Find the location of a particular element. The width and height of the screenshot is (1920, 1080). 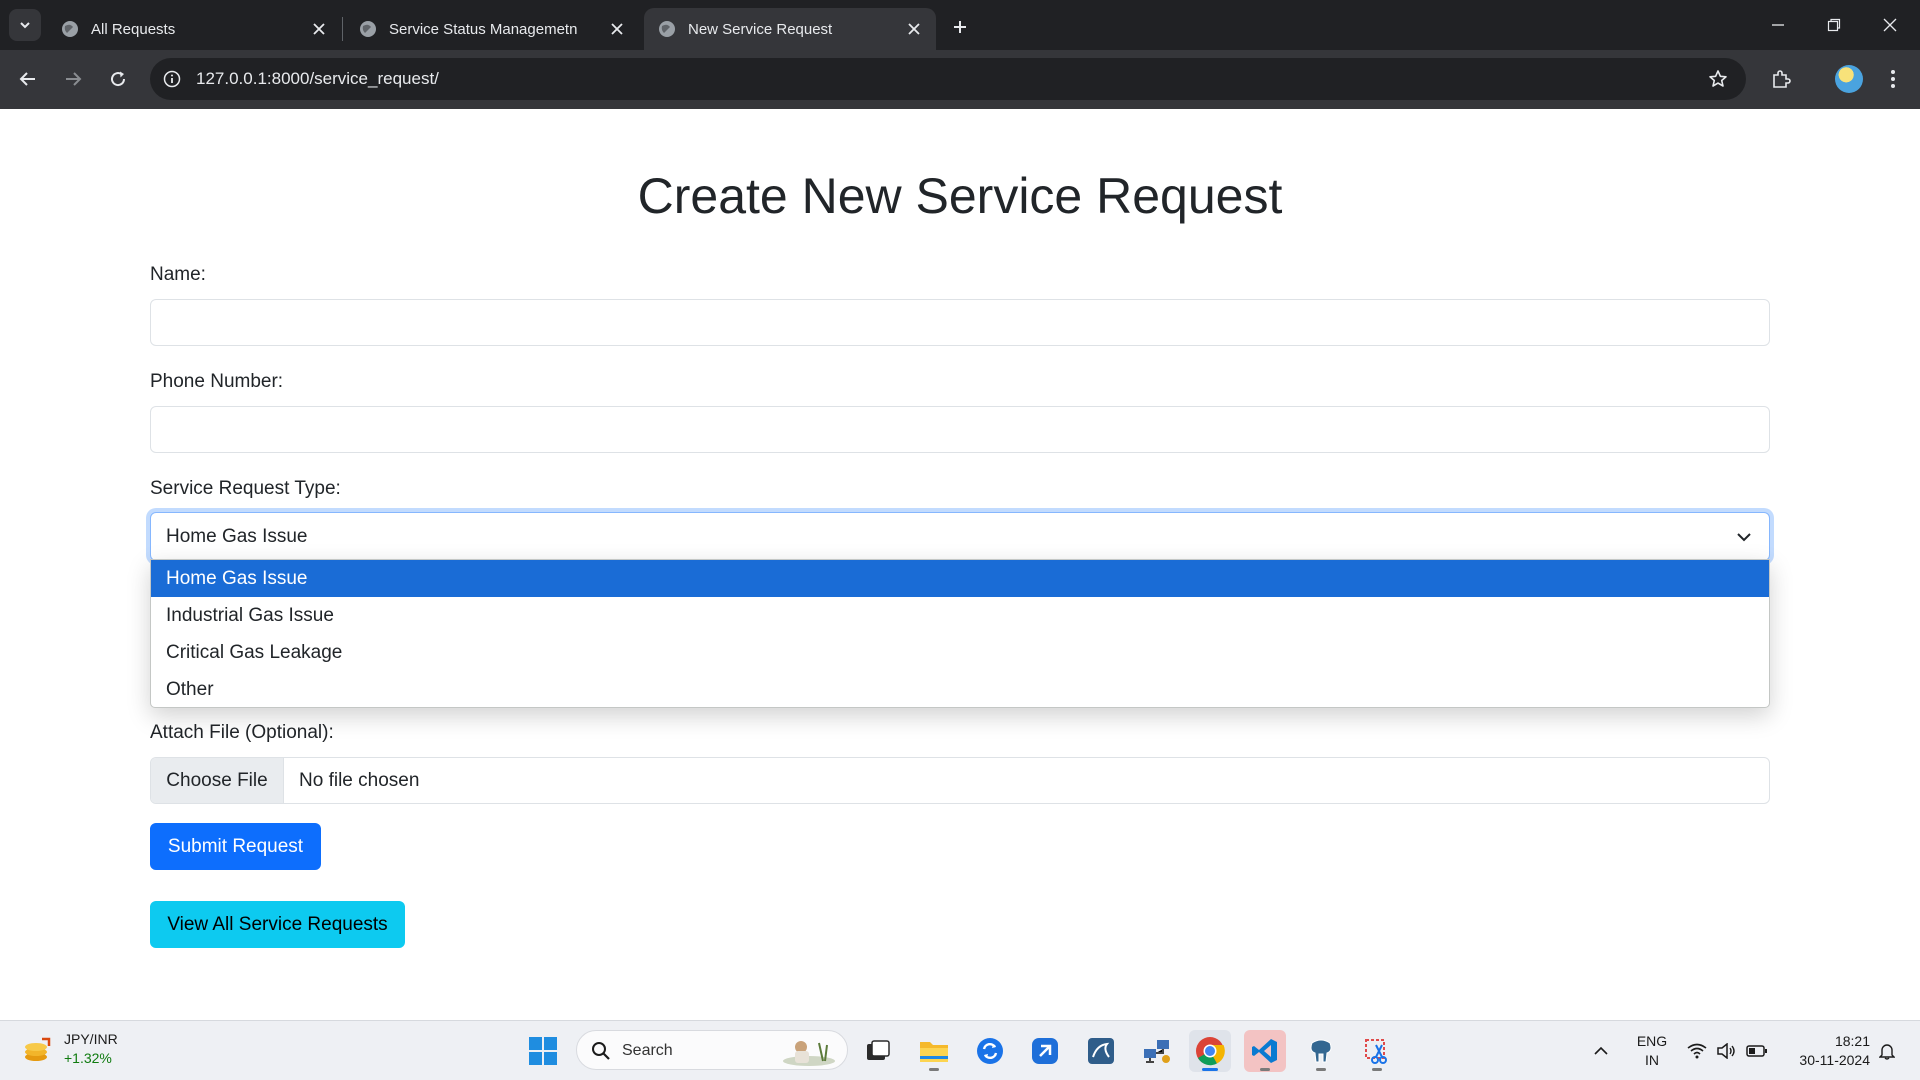

profile-avatar is located at coordinates (1849, 79).